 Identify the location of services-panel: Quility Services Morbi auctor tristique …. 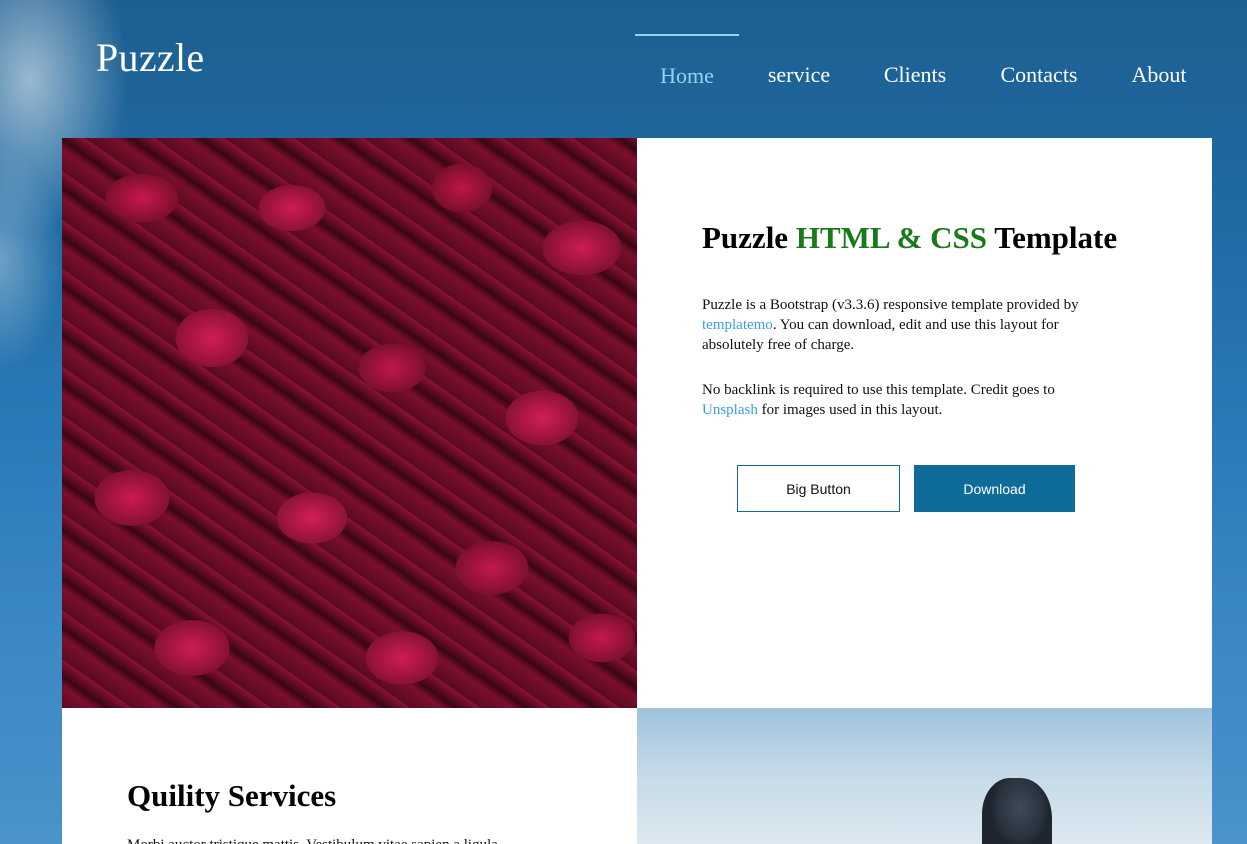
(349, 776).